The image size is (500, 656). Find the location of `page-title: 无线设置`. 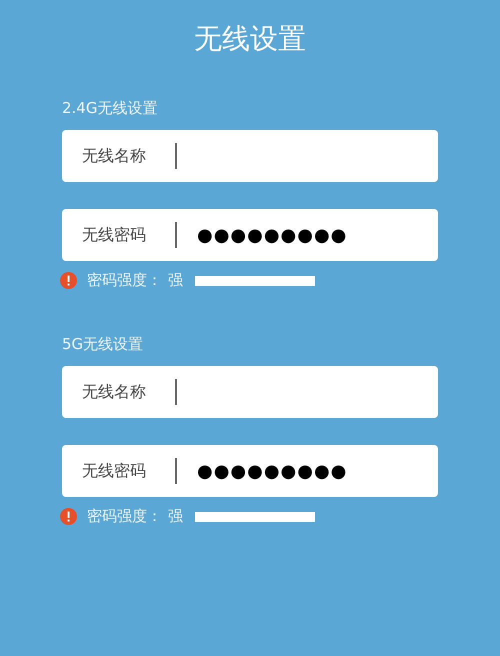

page-title: 无线设置 is located at coordinates (250, 39).